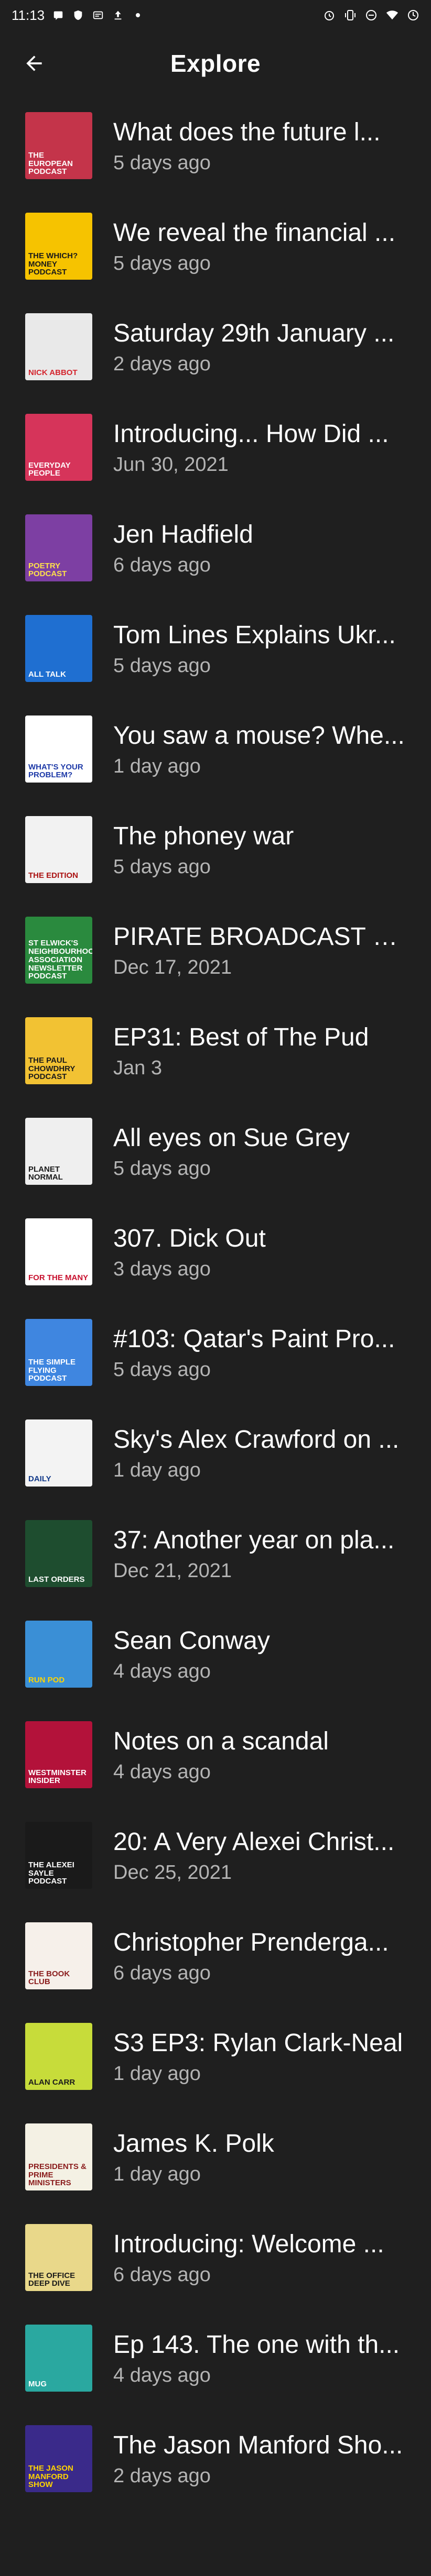 The image size is (431, 2576). I want to click on back-button, so click(34, 63).